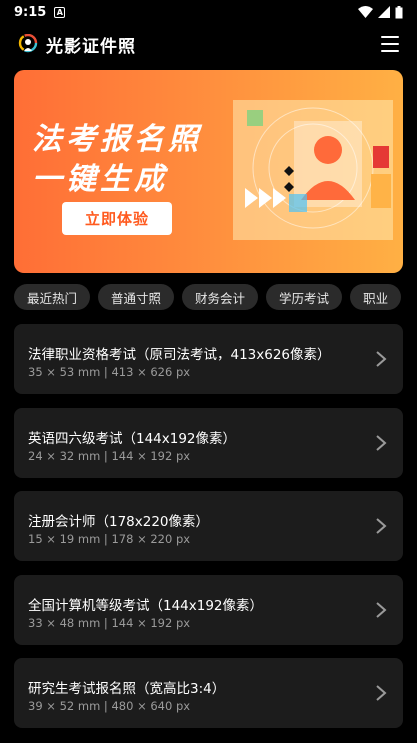 This screenshot has height=743, width=417. What do you see at coordinates (30, 12) in the screenshot?
I see `status-time: 9:15` at bounding box center [30, 12].